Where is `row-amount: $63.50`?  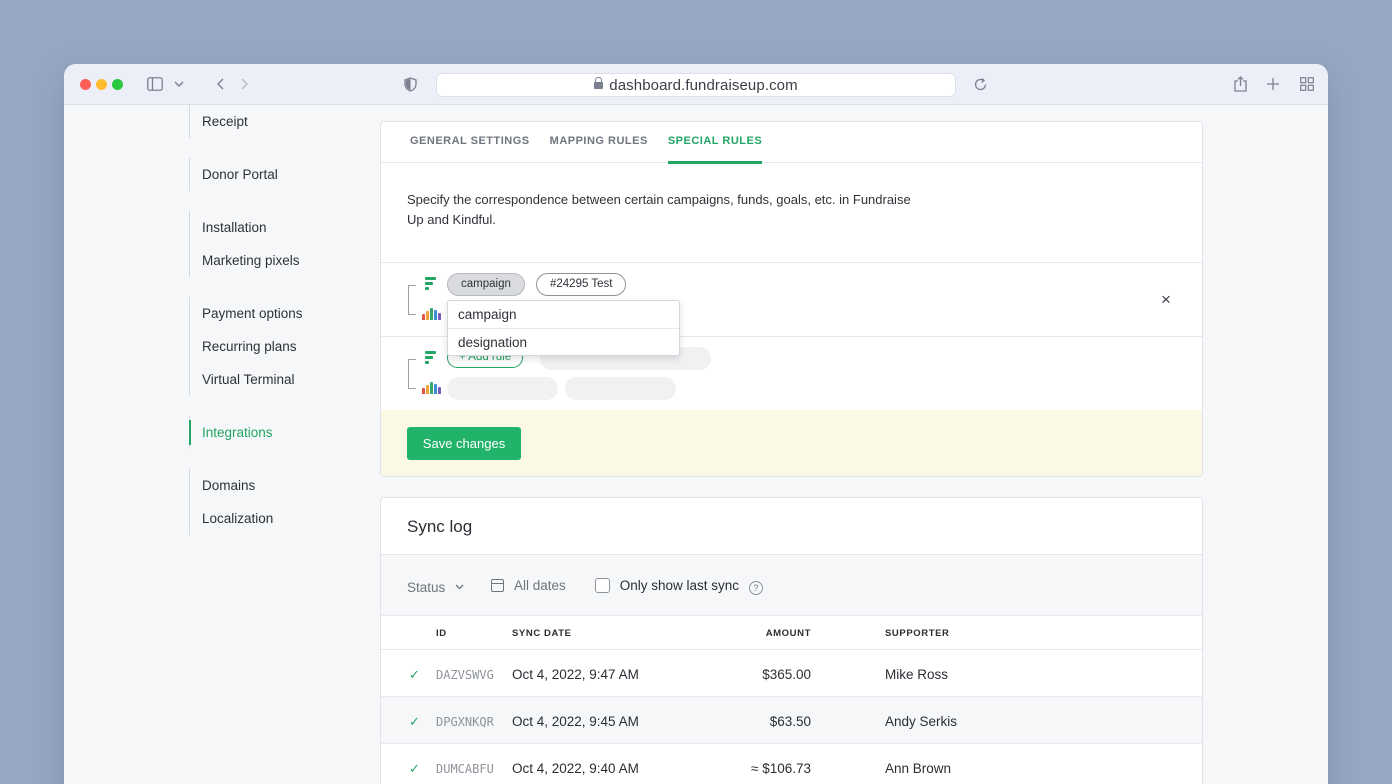 row-amount: $63.50 is located at coordinates (790, 721).